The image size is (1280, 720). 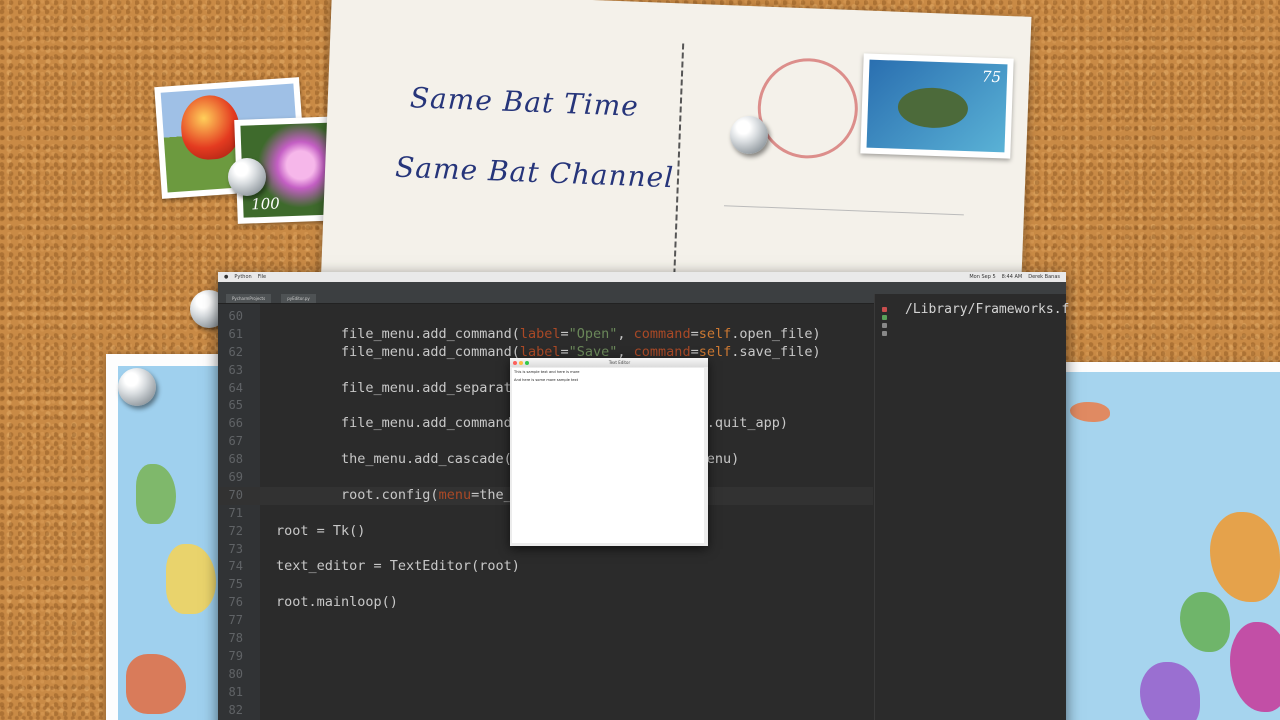 I want to click on postcard-line-2: Same Bat Channel, so click(x=534, y=172).